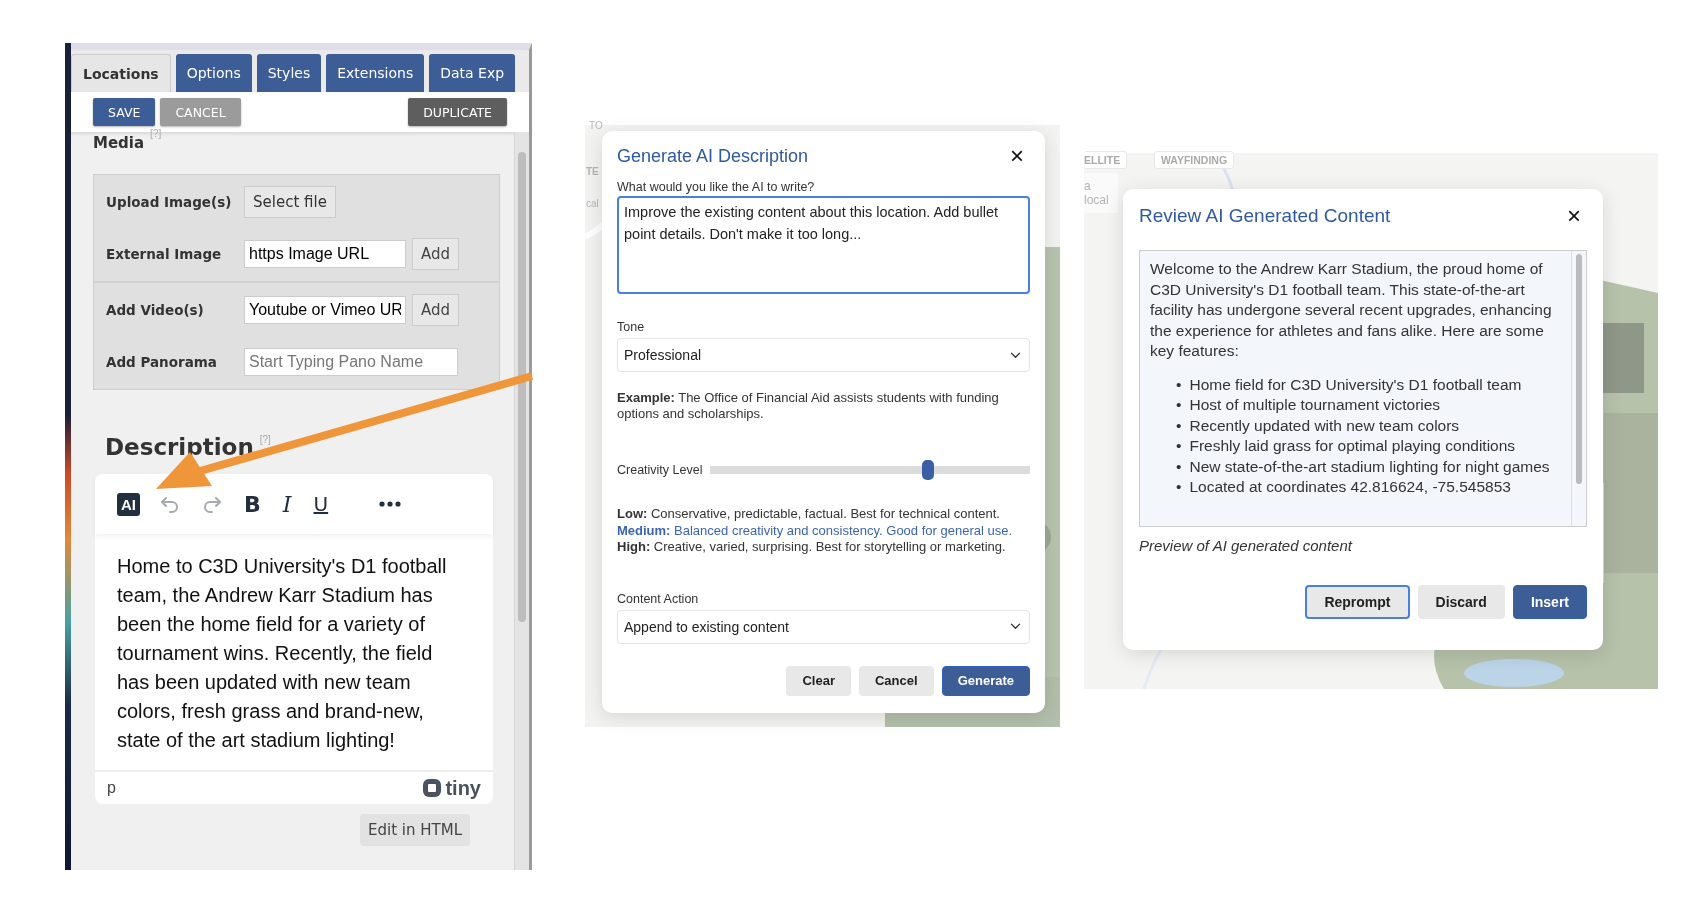 The image size is (1694, 918). What do you see at coordinates (457, 112) in the screenshot?
I see `duplicate-button: DUPLICATE` at bounding box center [457, 112].